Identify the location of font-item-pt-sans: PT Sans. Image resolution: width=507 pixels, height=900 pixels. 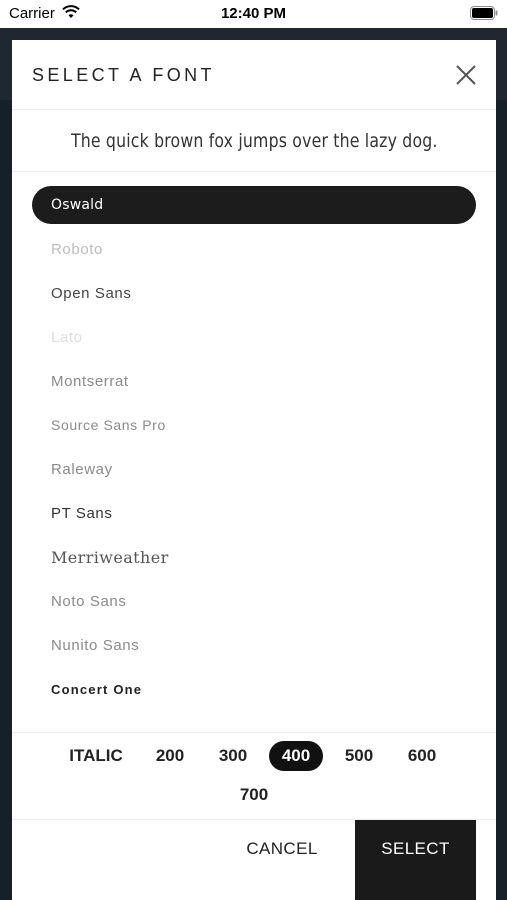
(254, 513).